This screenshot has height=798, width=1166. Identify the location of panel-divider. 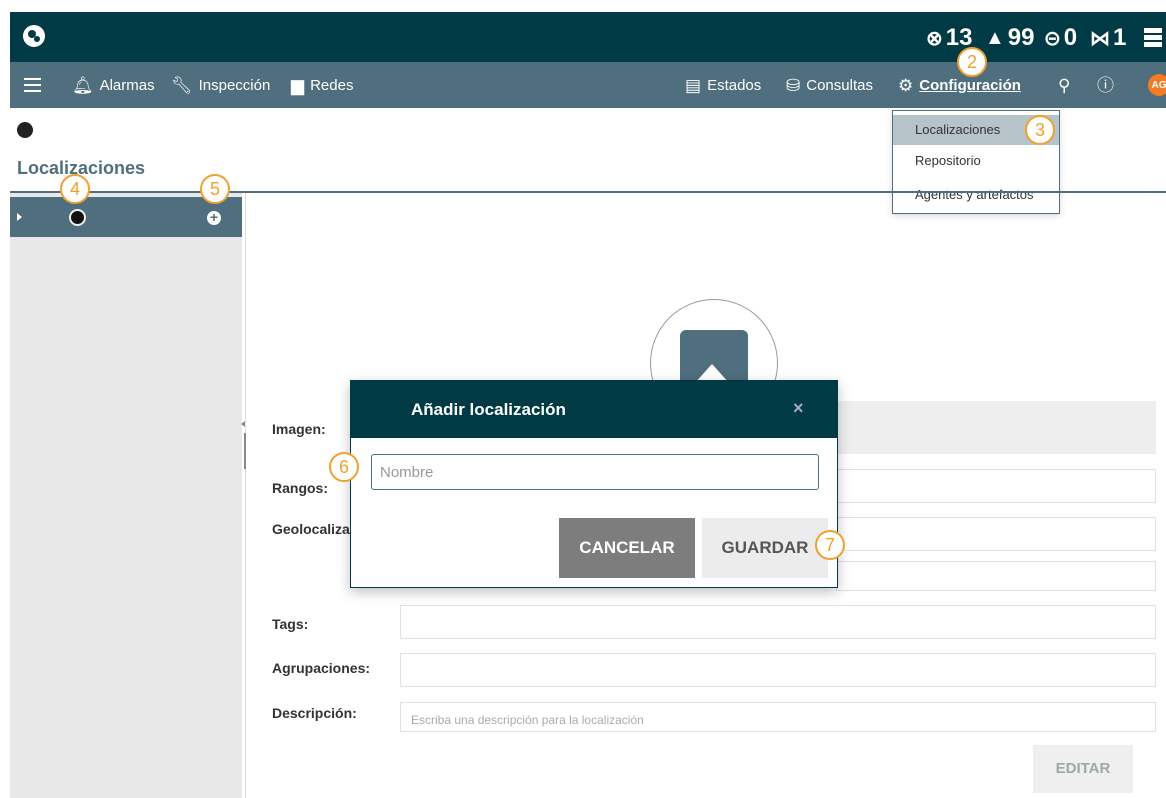
(245, 495).